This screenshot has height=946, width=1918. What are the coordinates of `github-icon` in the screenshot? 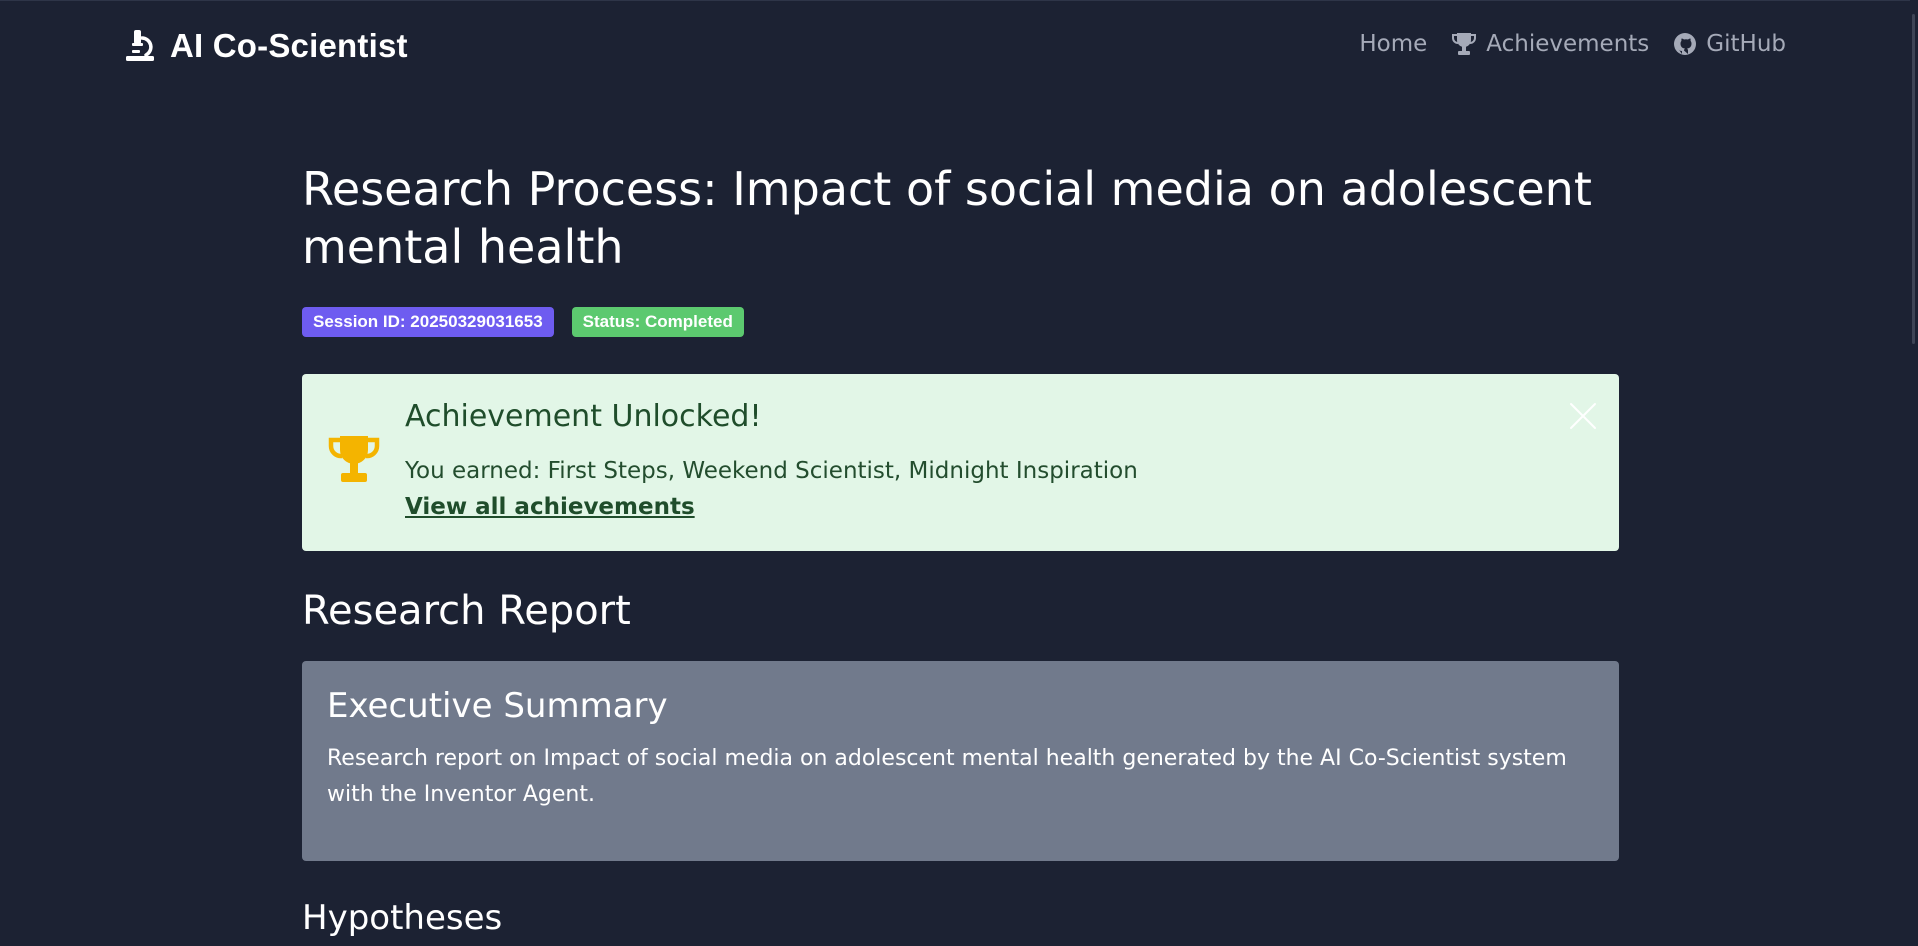 It's located at (1685, 44).